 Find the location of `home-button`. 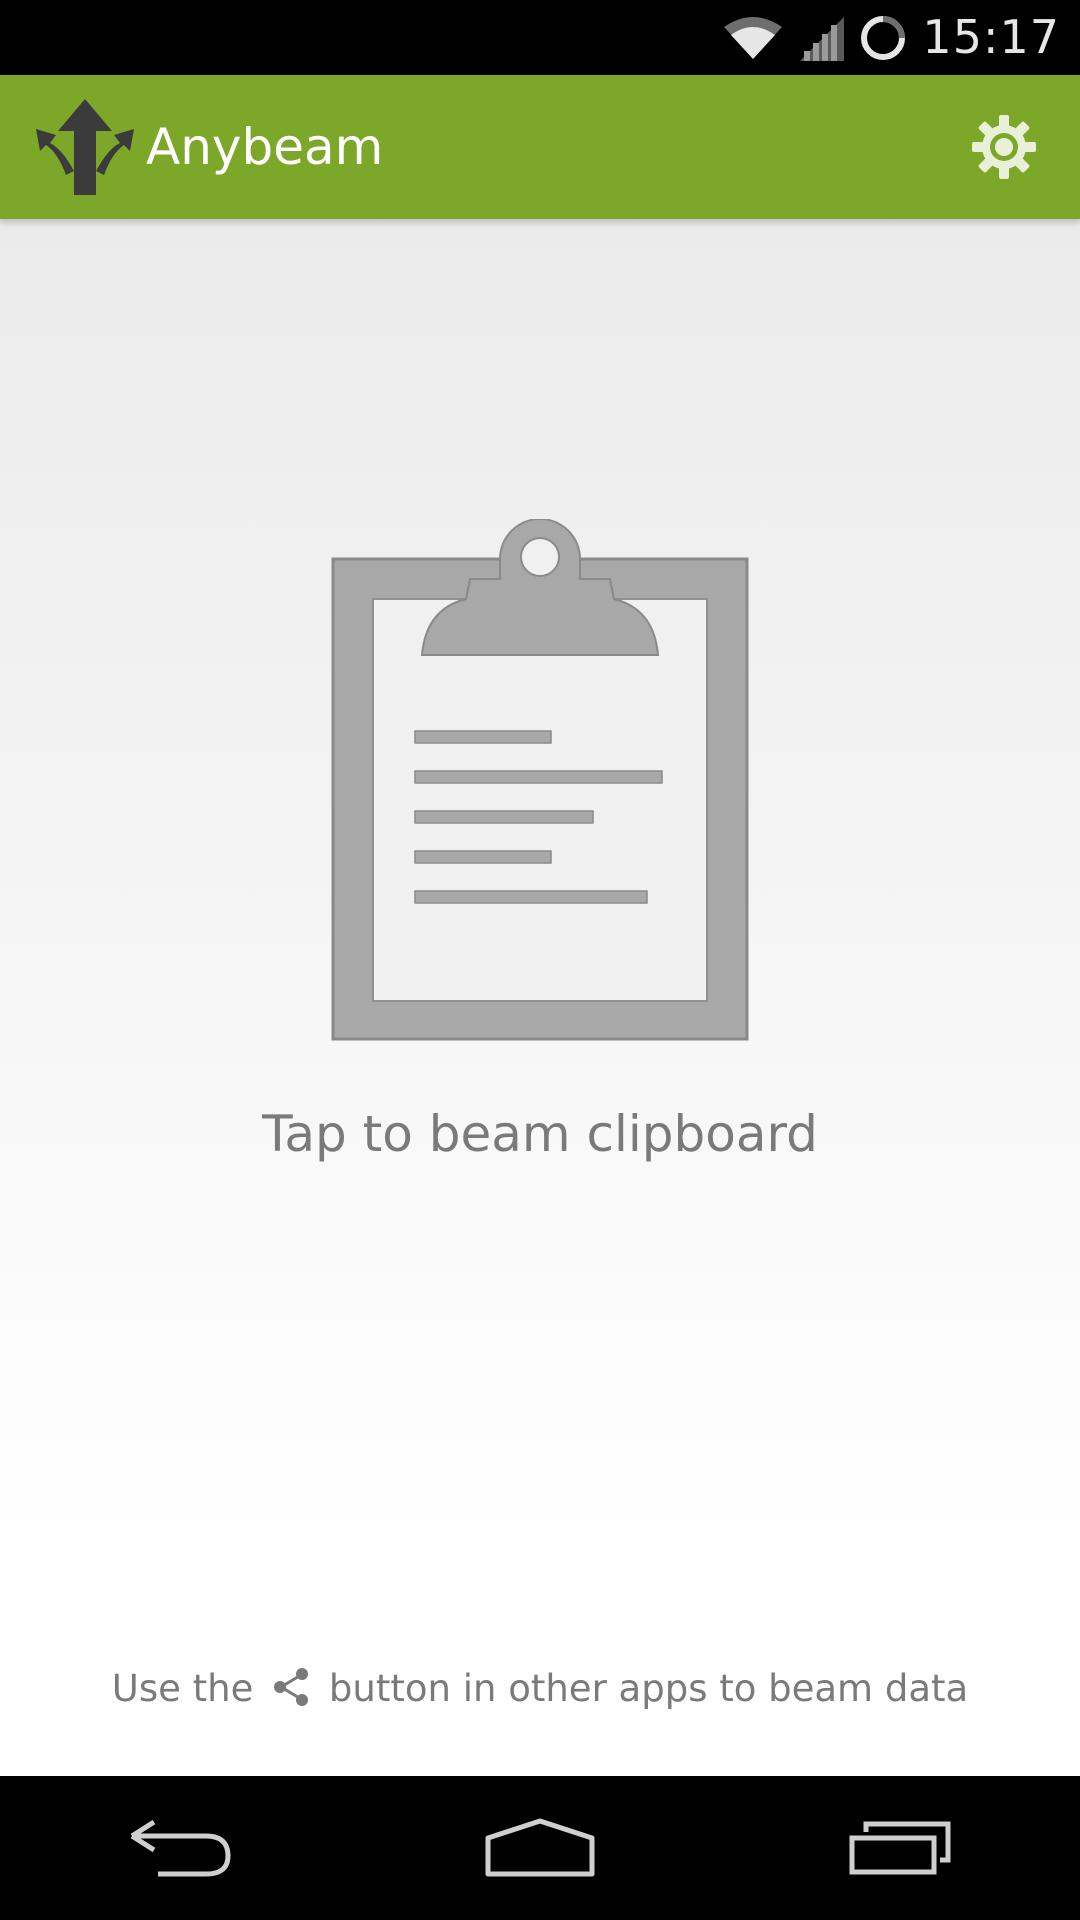

home-button is located at coordinates (540, 1848).